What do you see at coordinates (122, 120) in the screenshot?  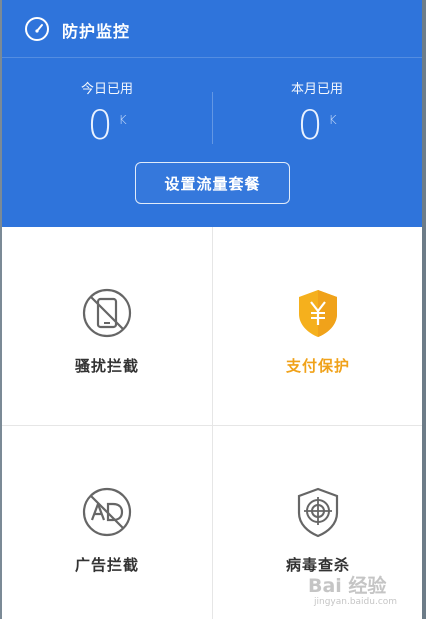 I see `today-usage-unit: K` at bounding box center [122, 120].